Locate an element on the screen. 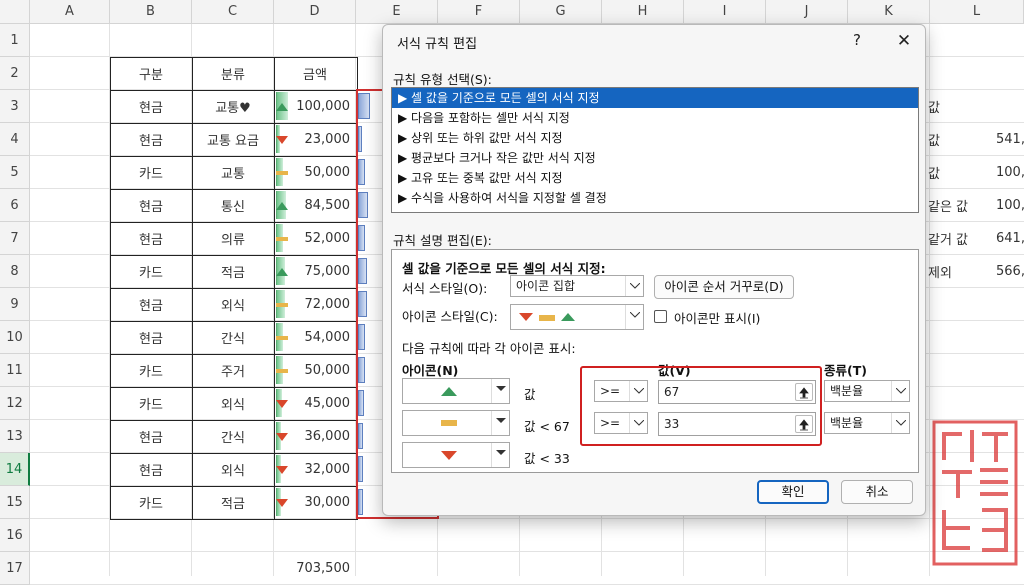  header-cell: 구분 is located at coordinates (151, 73).